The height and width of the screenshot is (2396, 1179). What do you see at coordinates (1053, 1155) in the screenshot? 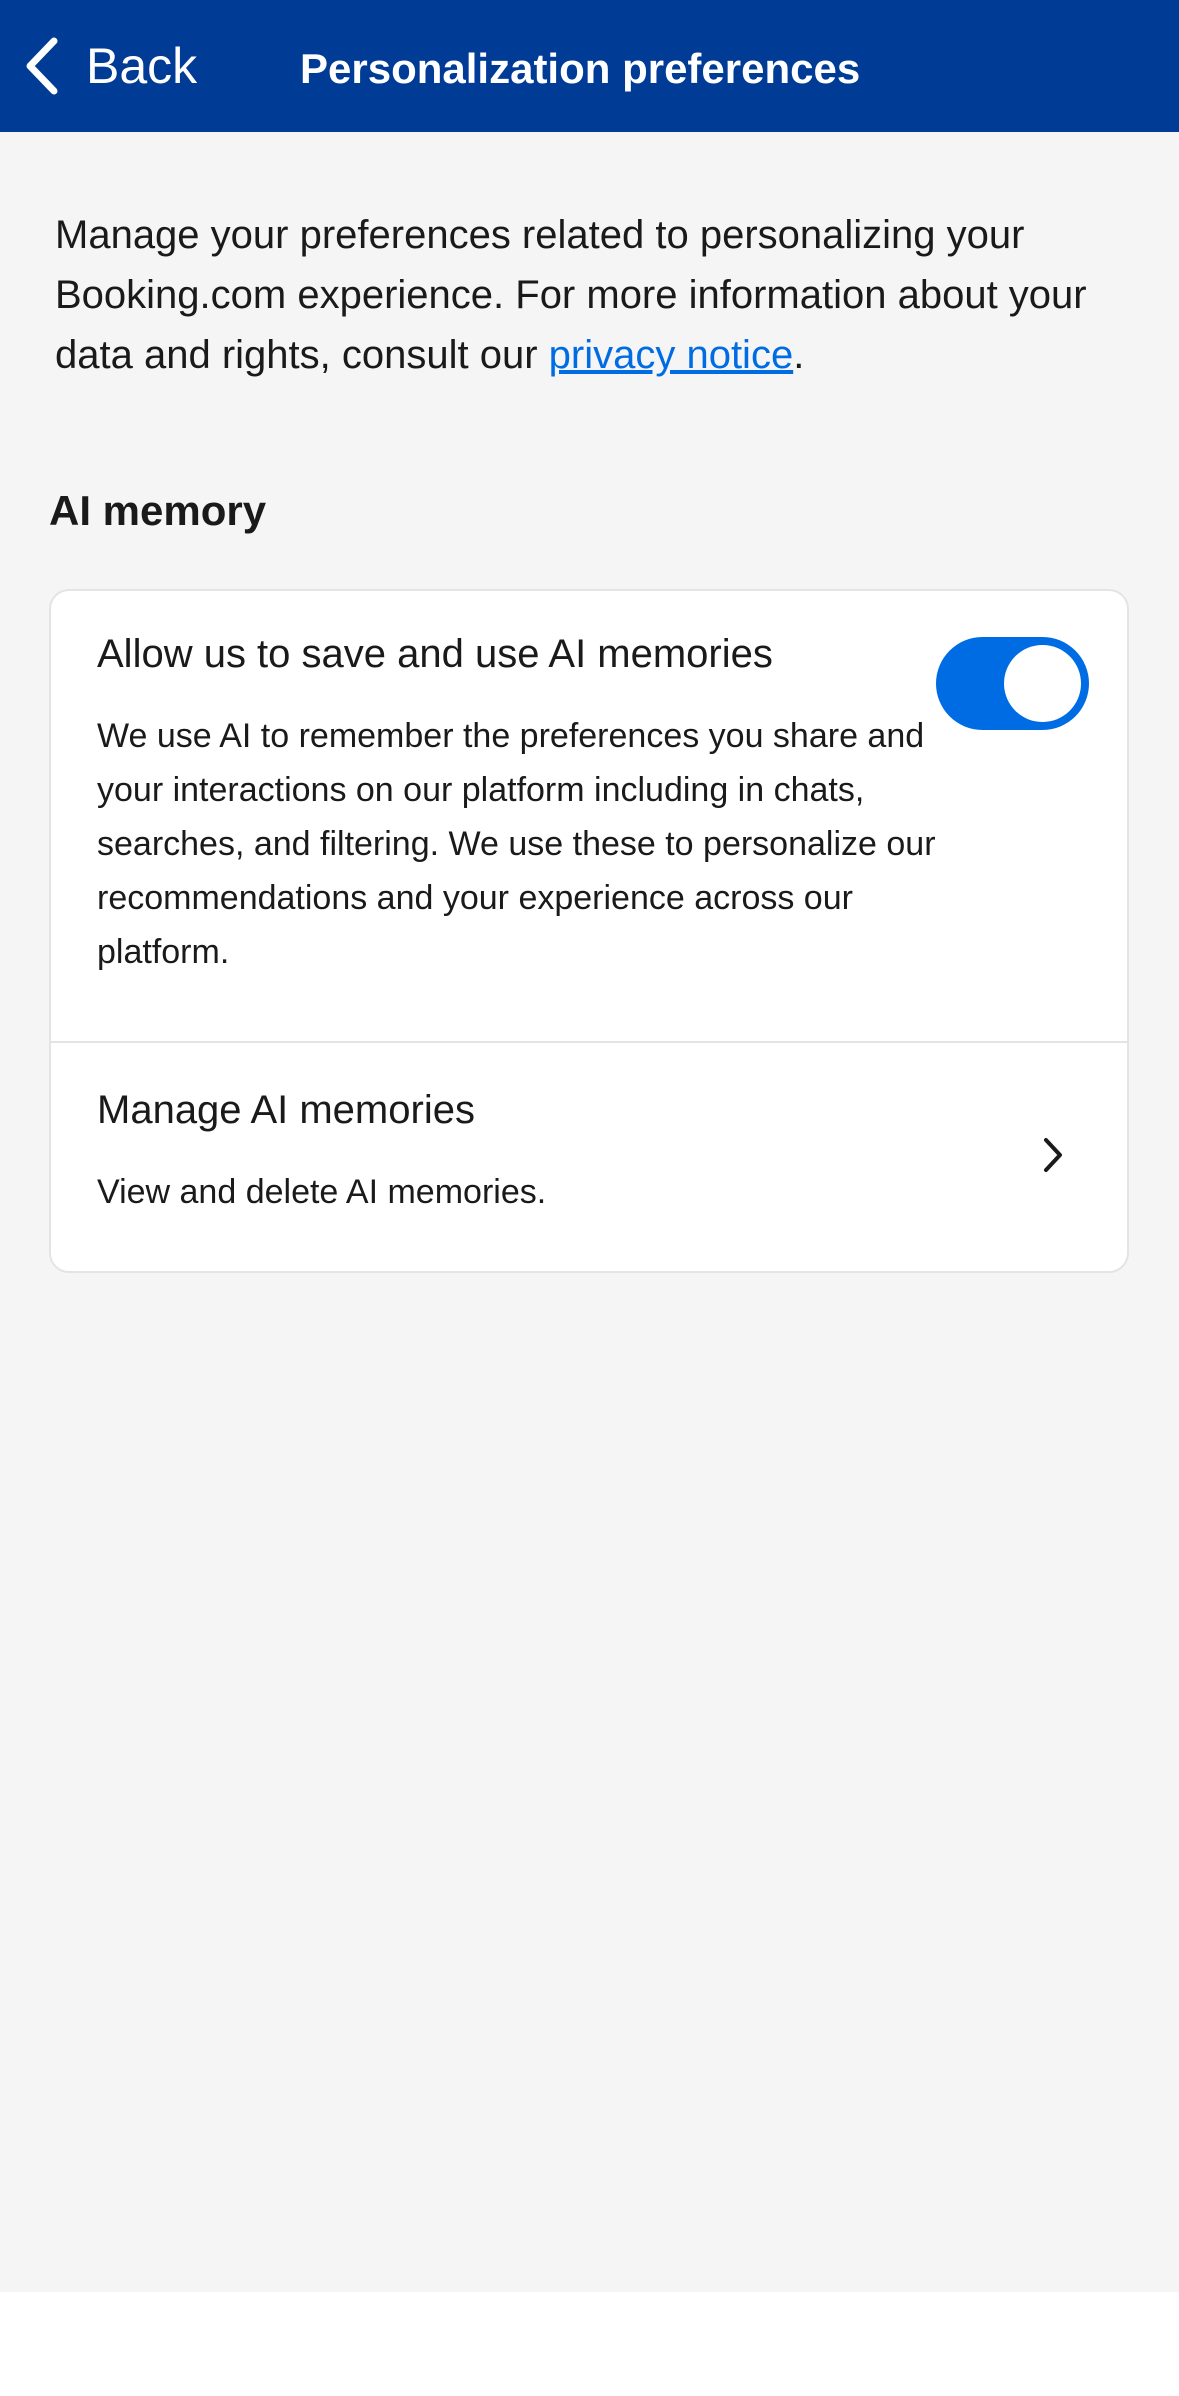
I see `chevron-right-icon` at bounding box center [1053, 1155].